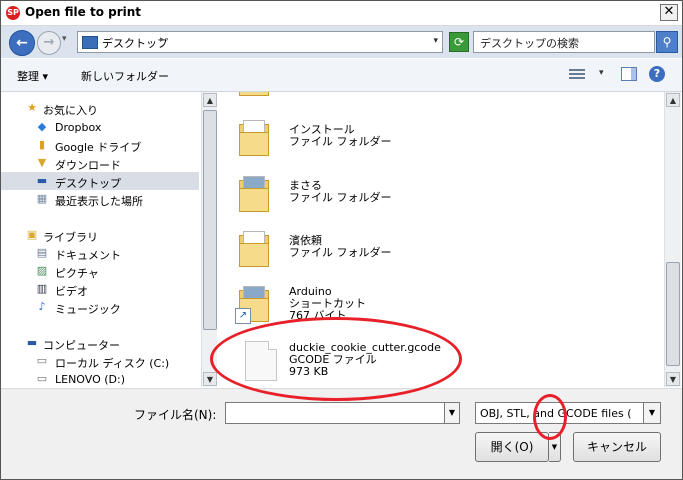 Image resolution: width=683 pixels, height=480 pixels. I want to click on new-folder-button: 新しいフォルダー, so click(125, 76).